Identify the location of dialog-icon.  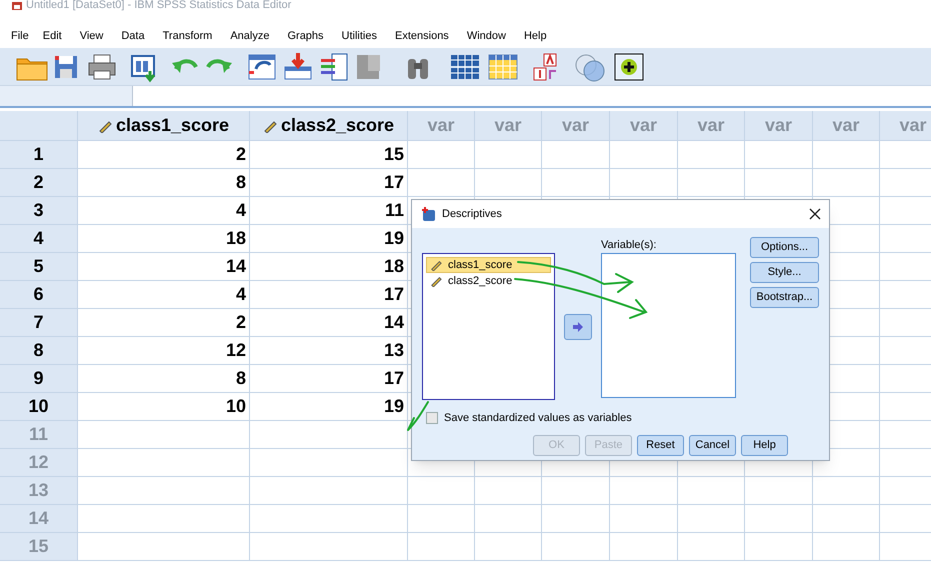
(428, 214).